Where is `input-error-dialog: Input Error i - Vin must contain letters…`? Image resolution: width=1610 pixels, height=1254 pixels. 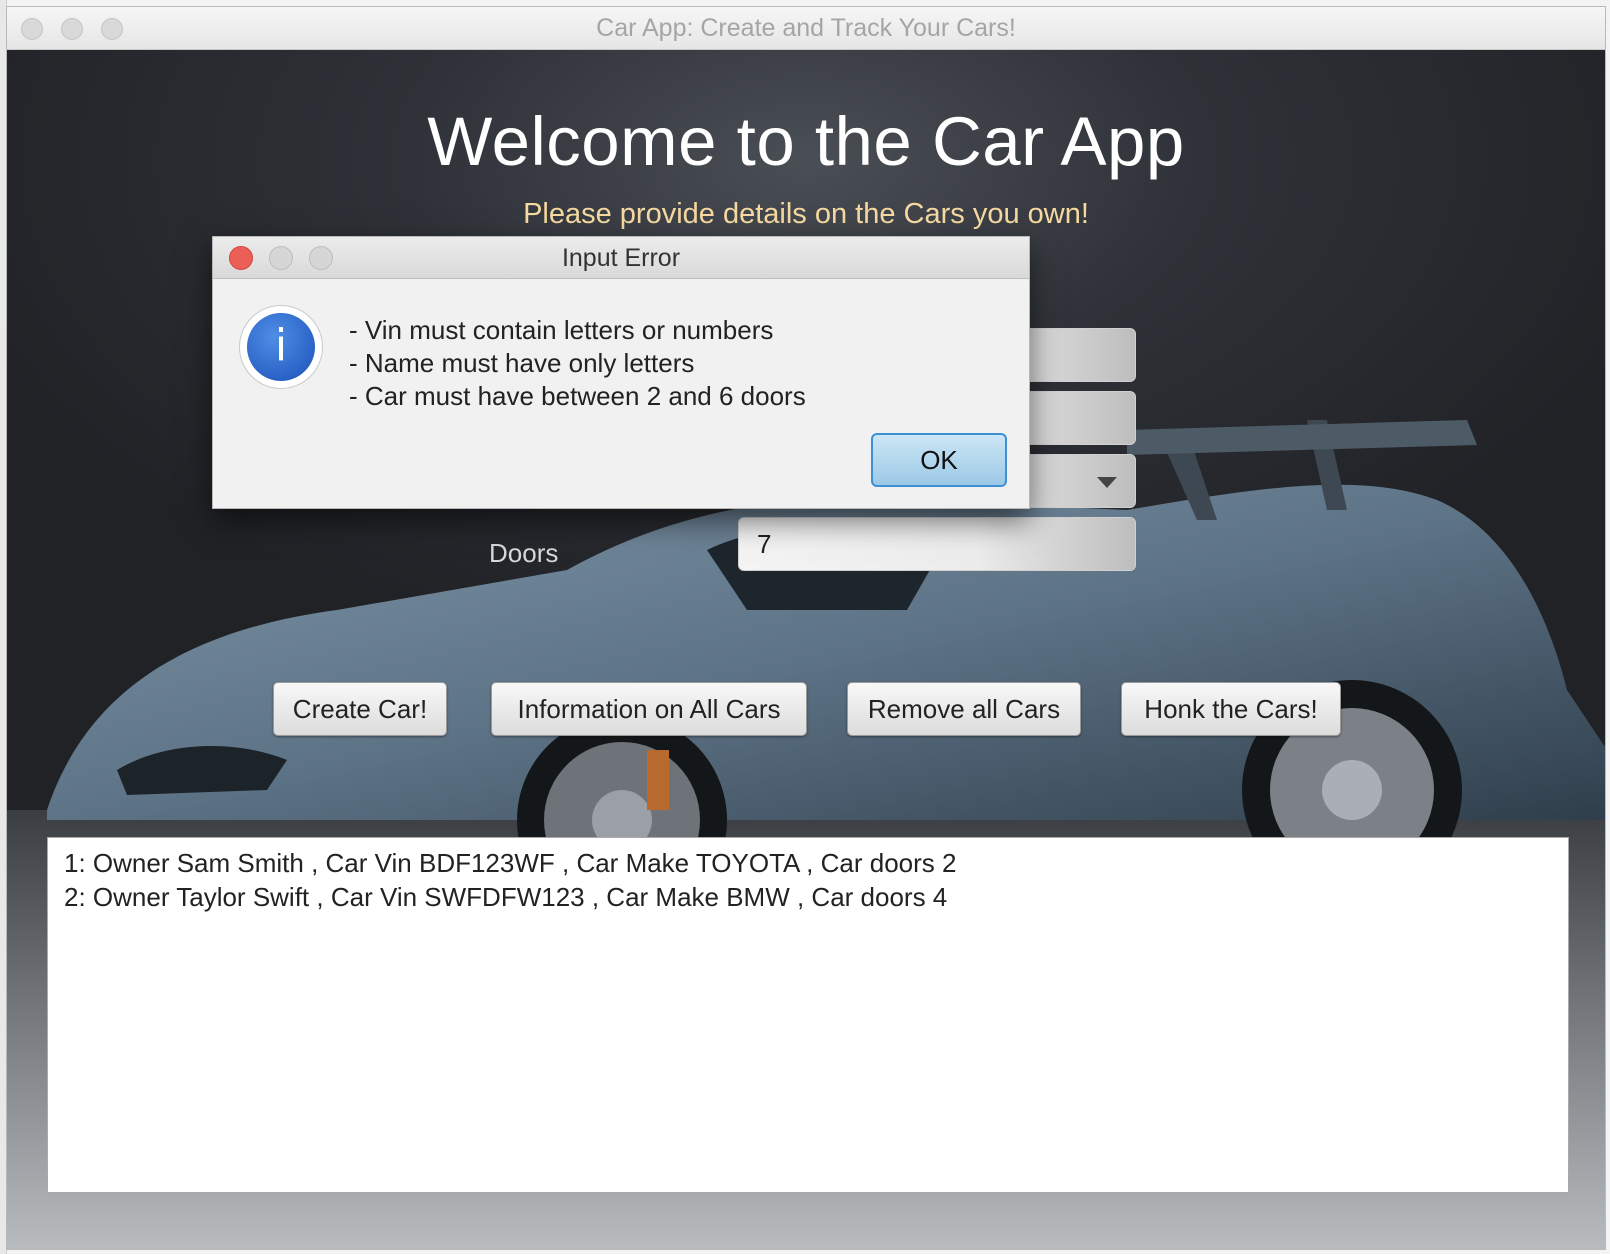 input-error-dialog: Input Error i - Vin must contain letters… is located at coordinates (621, 372).